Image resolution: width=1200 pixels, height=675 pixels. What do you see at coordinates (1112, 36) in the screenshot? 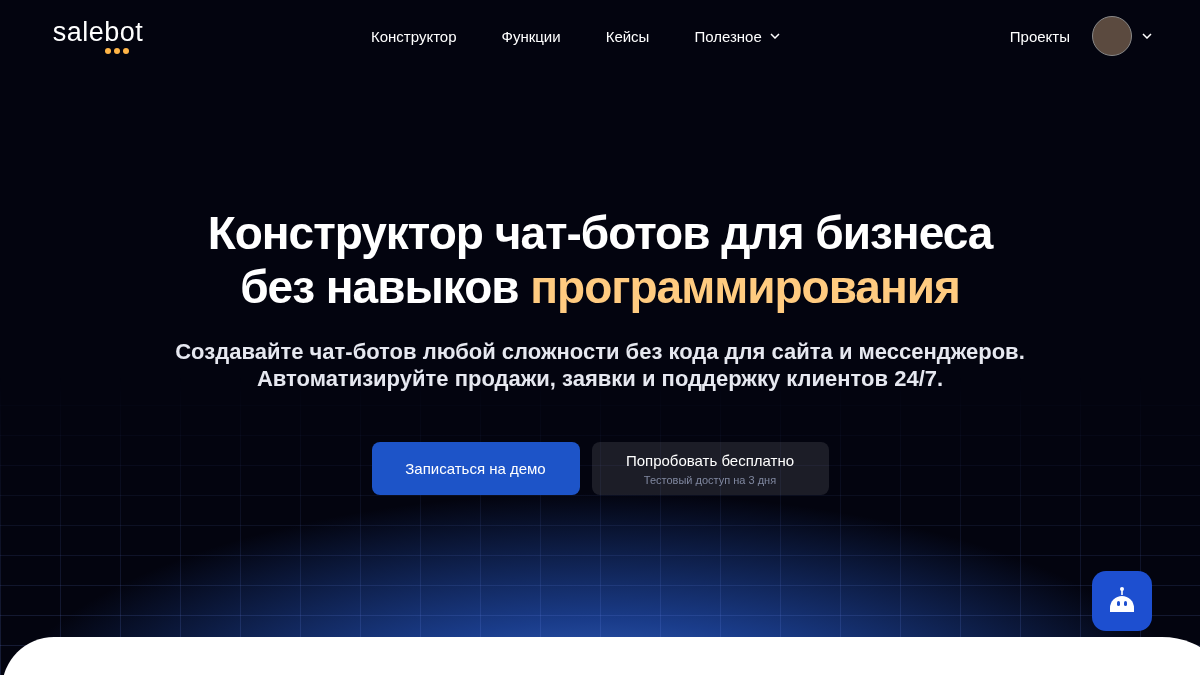
I see `avatar` at bounding box center [1112, 36].